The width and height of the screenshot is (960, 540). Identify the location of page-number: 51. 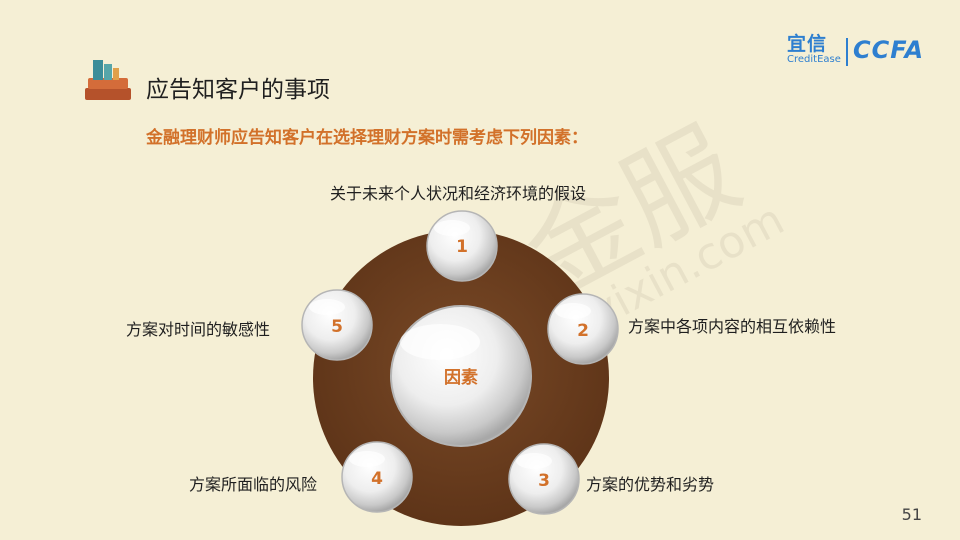
(911, 514).